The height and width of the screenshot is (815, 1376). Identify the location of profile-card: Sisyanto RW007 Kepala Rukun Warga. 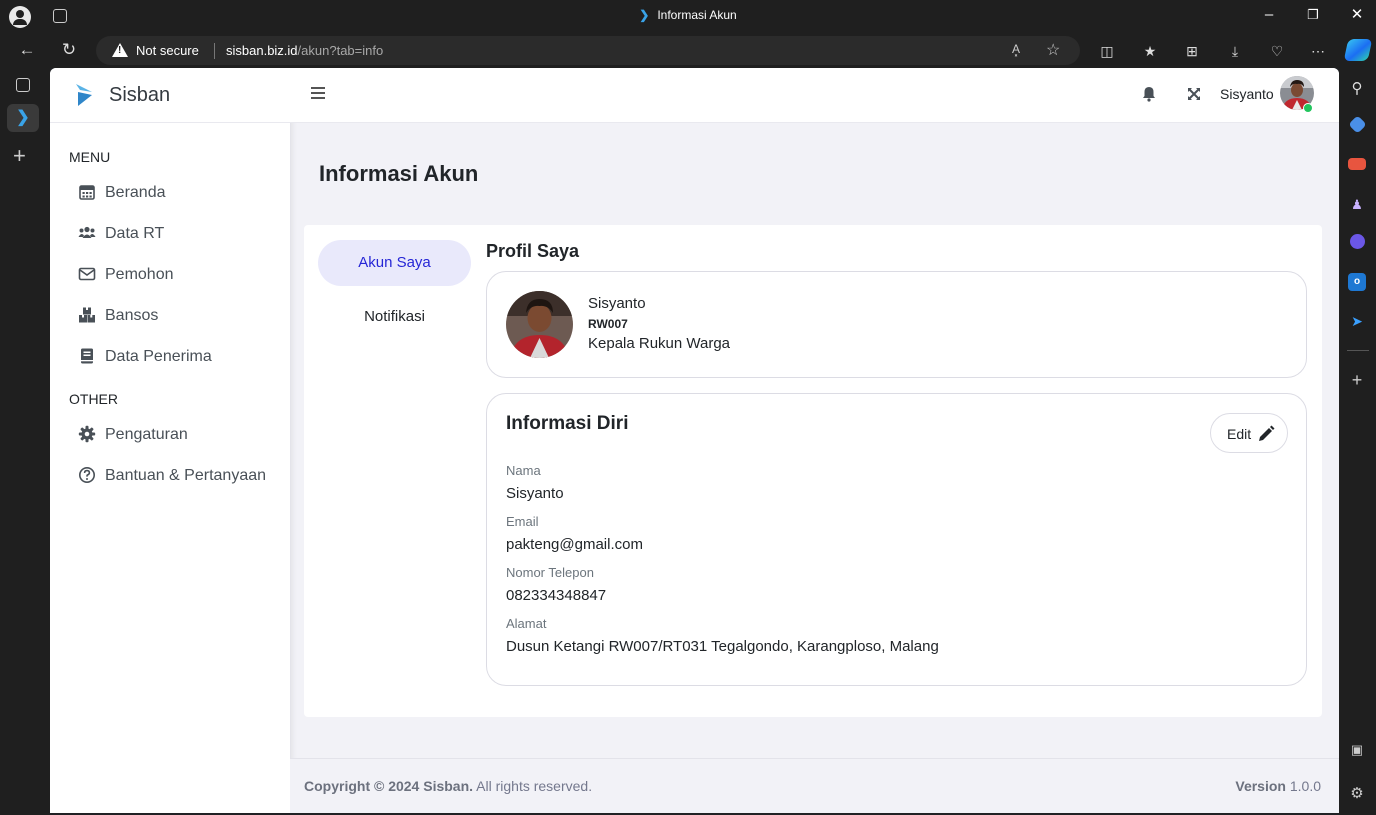
(896, 324).